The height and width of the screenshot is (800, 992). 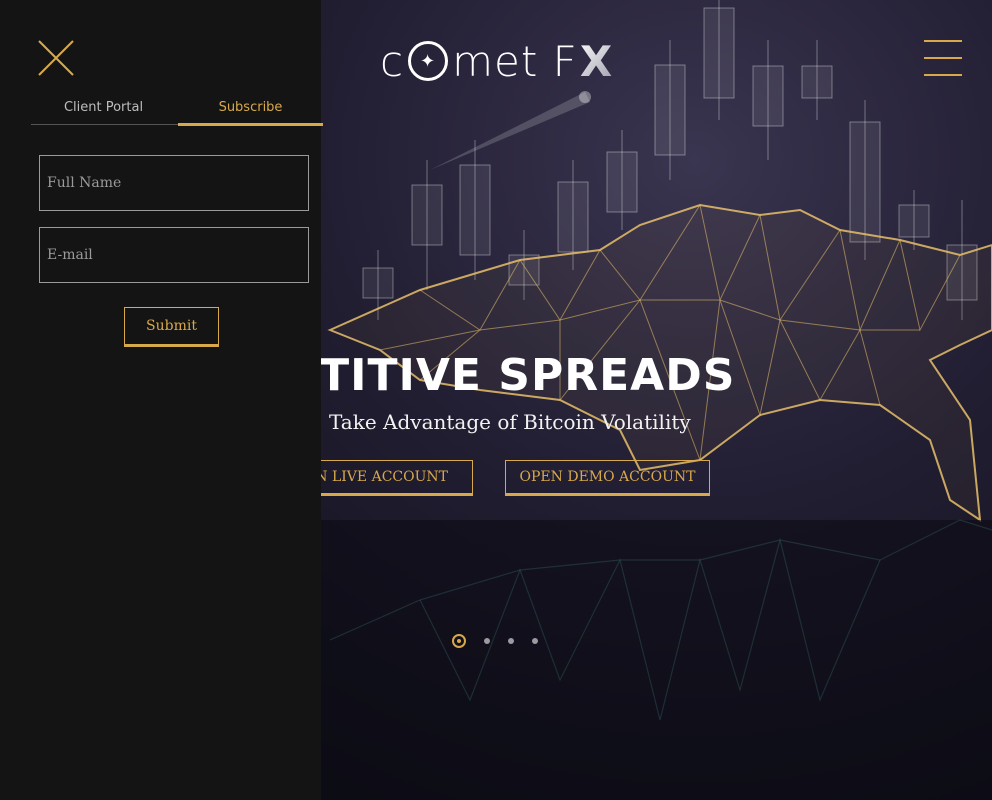 I want to click on panel-tabs: Client Portal Subscribe, so click(x=177, y=111).